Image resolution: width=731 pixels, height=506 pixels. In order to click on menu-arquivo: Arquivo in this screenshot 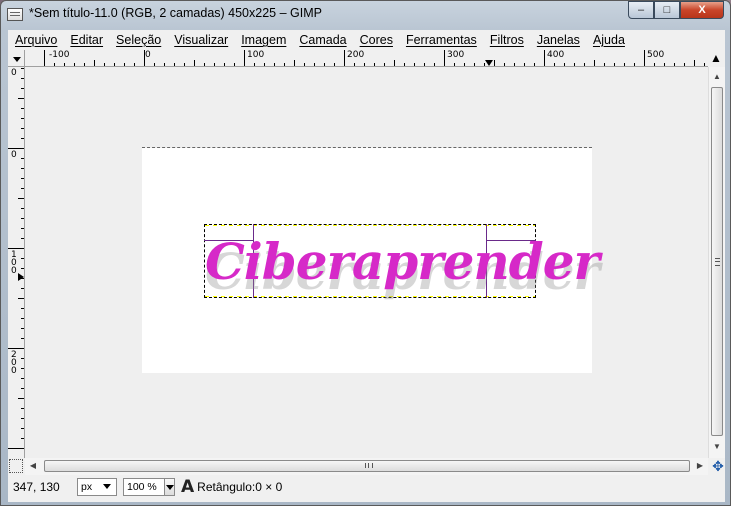, I will do `click(35, 40)`.